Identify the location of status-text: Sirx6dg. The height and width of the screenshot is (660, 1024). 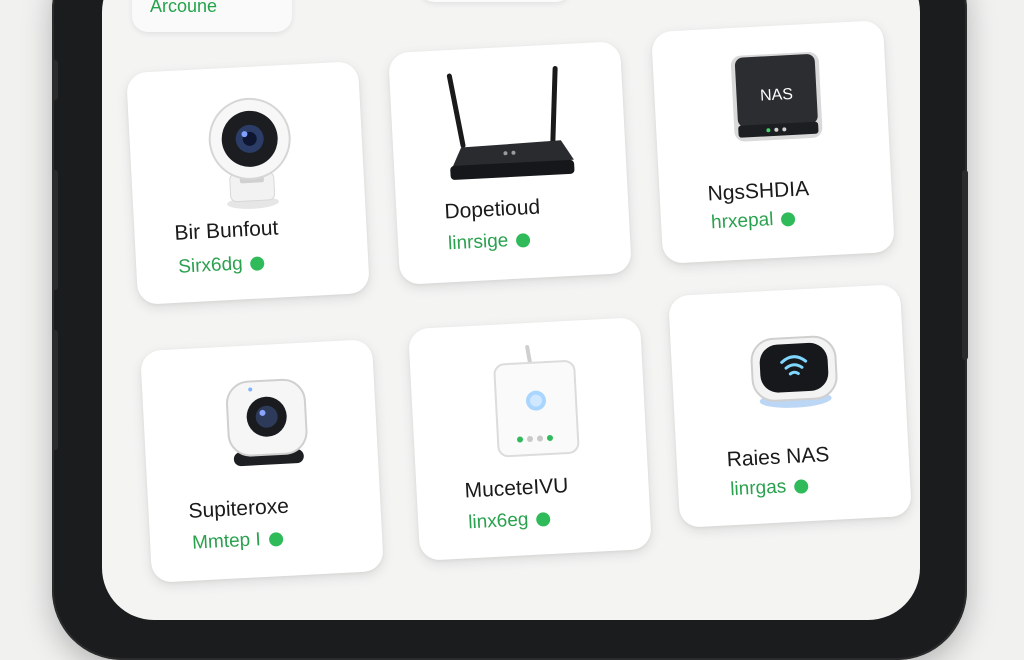
(210, 265).